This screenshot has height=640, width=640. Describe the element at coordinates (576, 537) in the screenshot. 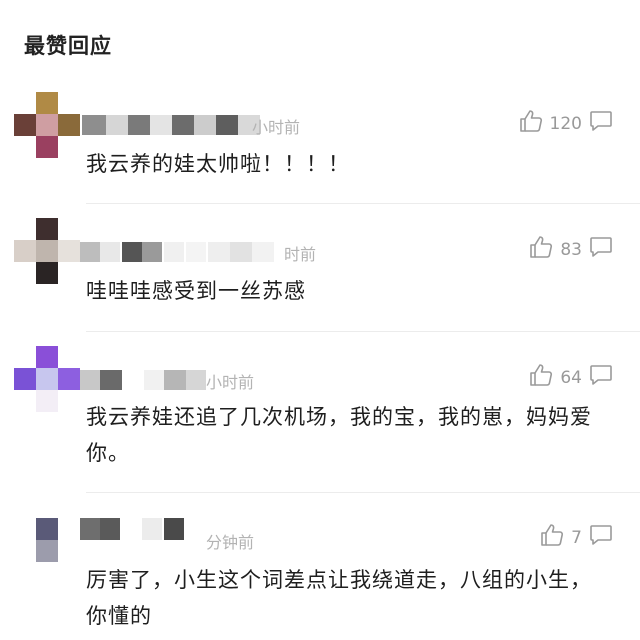

I see `like-count: 7` at that location.